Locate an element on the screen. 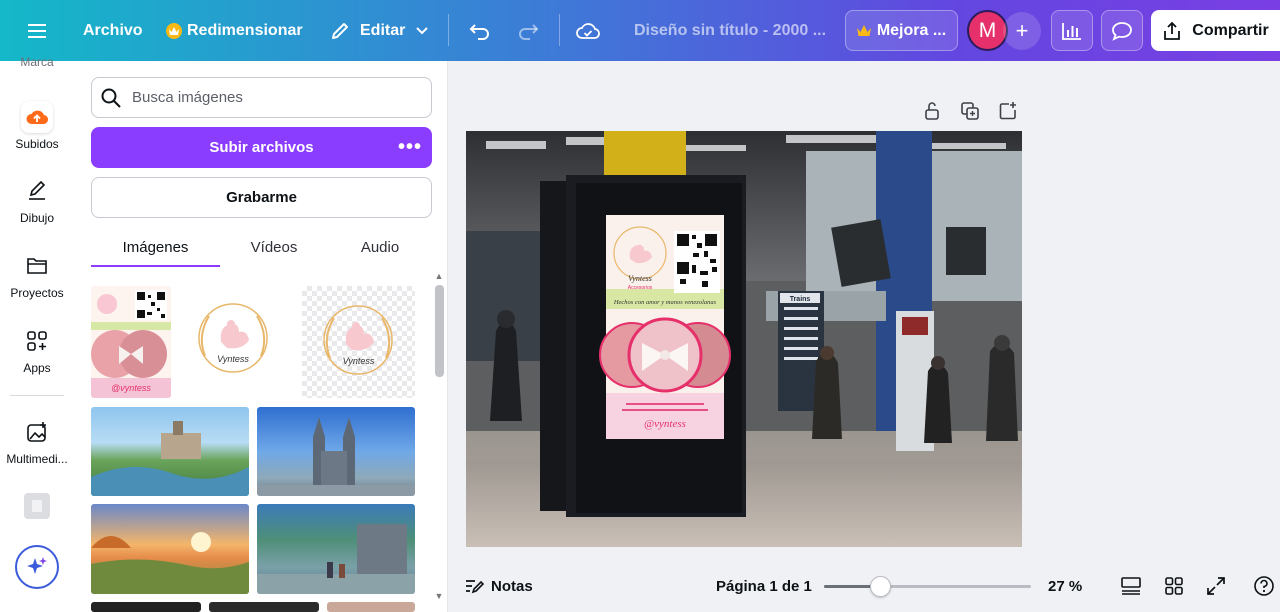 The image size is (1280, 612). media-icon is located at coordinates (37, 432).